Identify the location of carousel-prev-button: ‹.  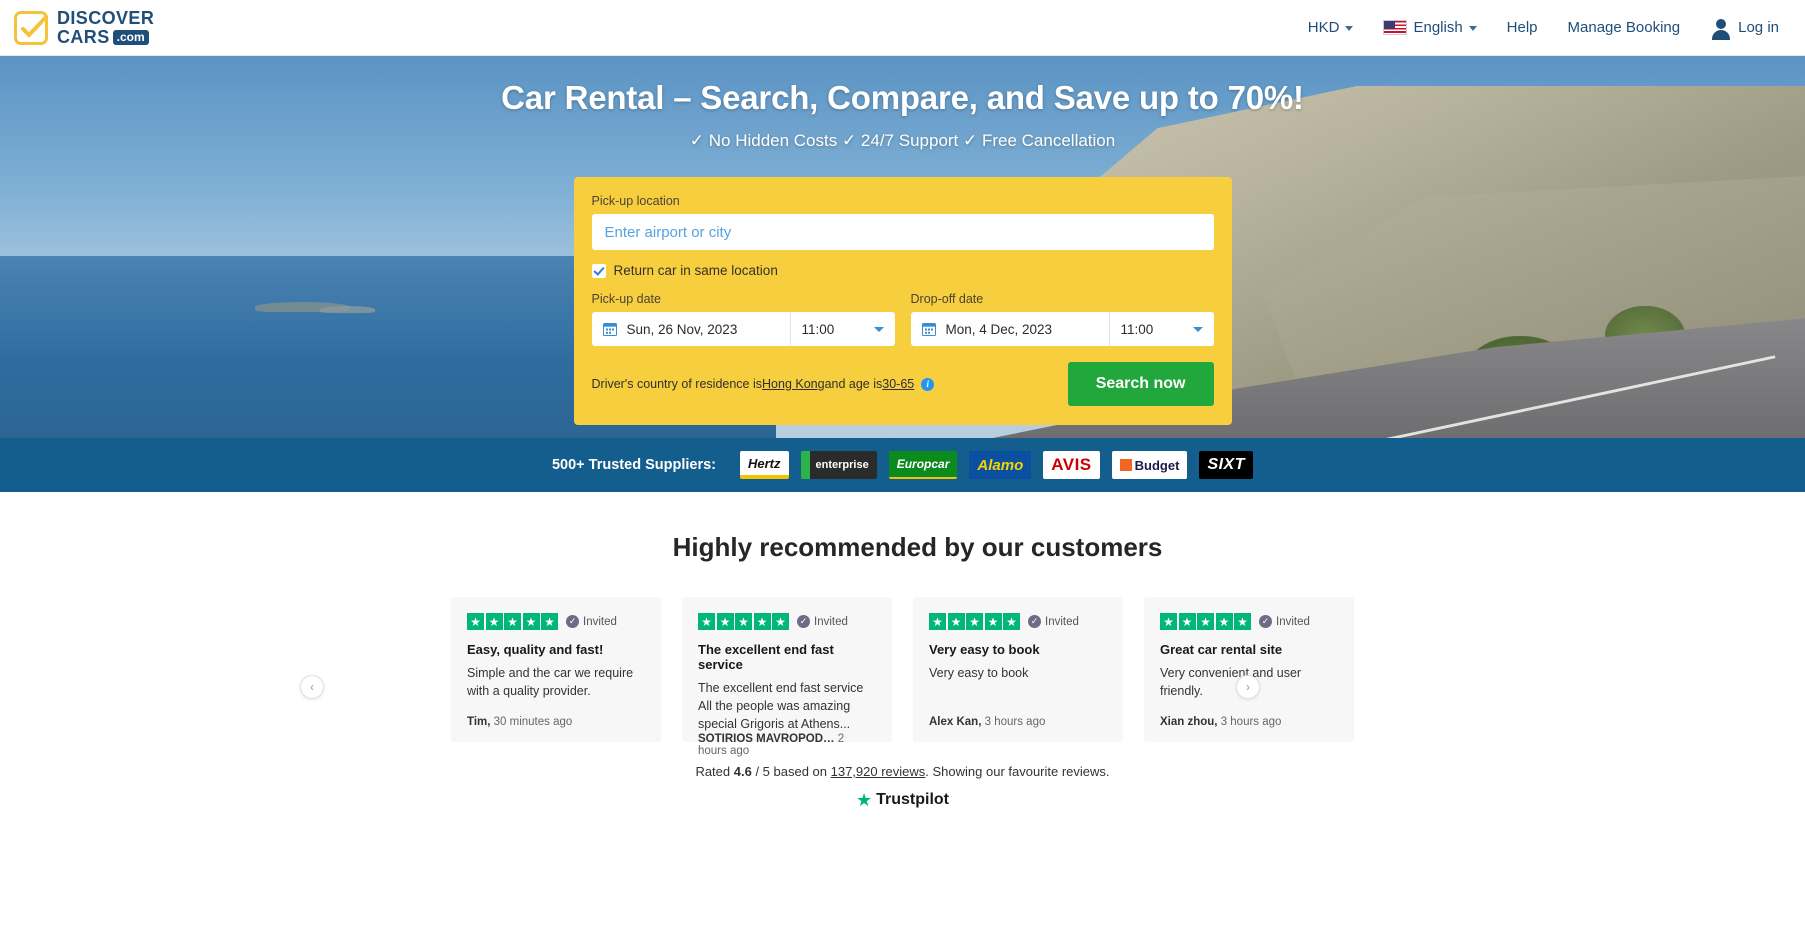
(312, 687).